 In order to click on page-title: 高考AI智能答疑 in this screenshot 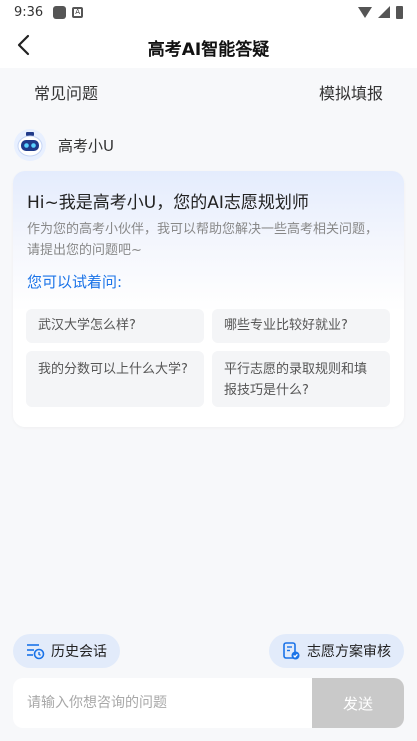, I will do `click(208, 50)`.